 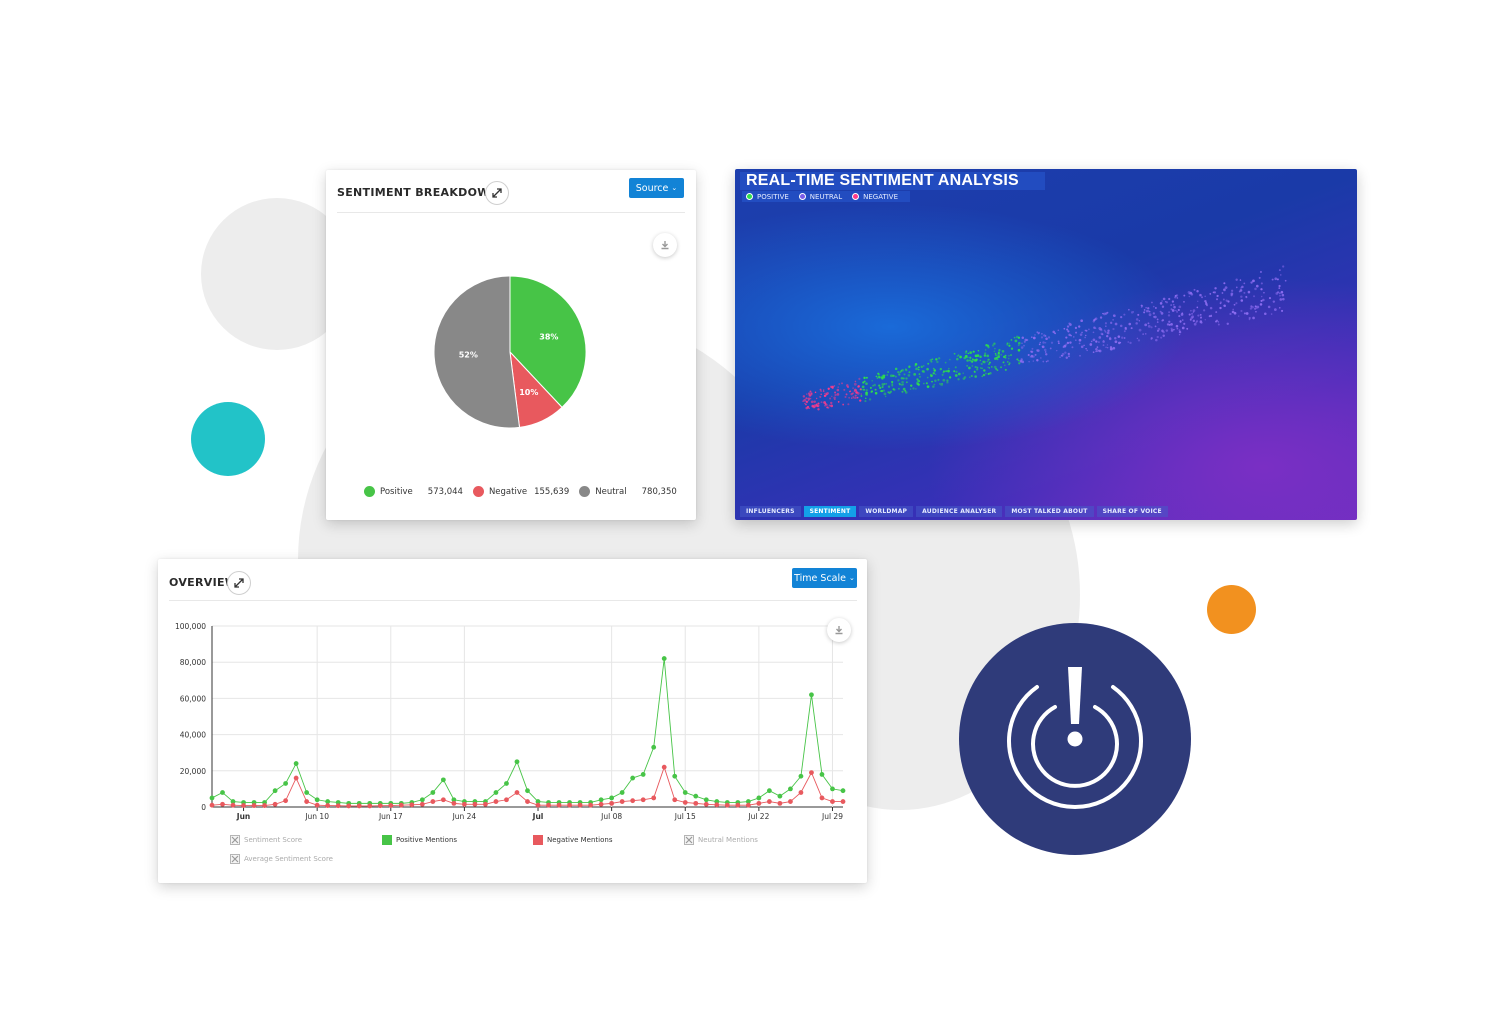 What do you see at coordinates (770, 511) in the screenshot?
I see `tab-influencers: INFLUENCERS` at bounding box center [770, 511].